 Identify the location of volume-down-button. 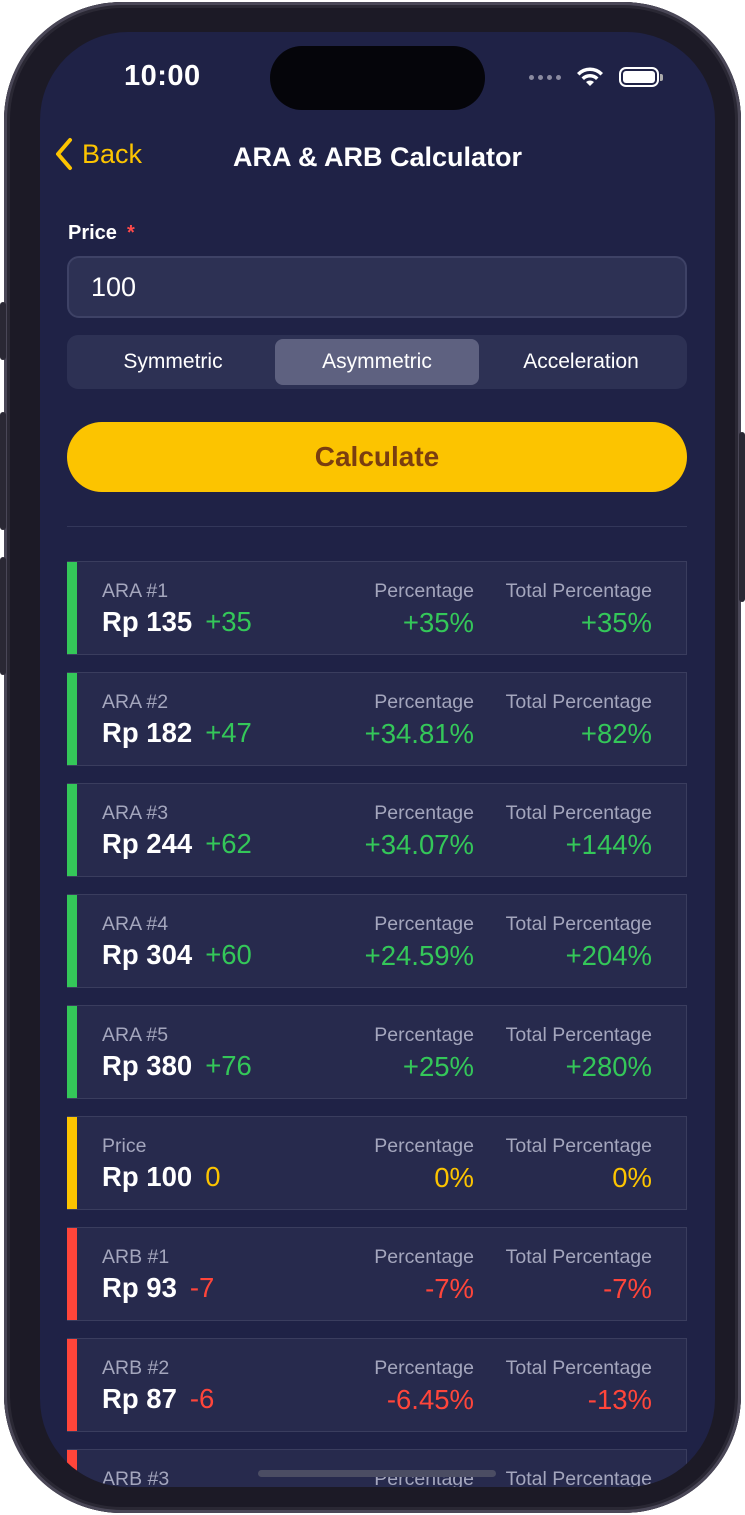
(3, 616).